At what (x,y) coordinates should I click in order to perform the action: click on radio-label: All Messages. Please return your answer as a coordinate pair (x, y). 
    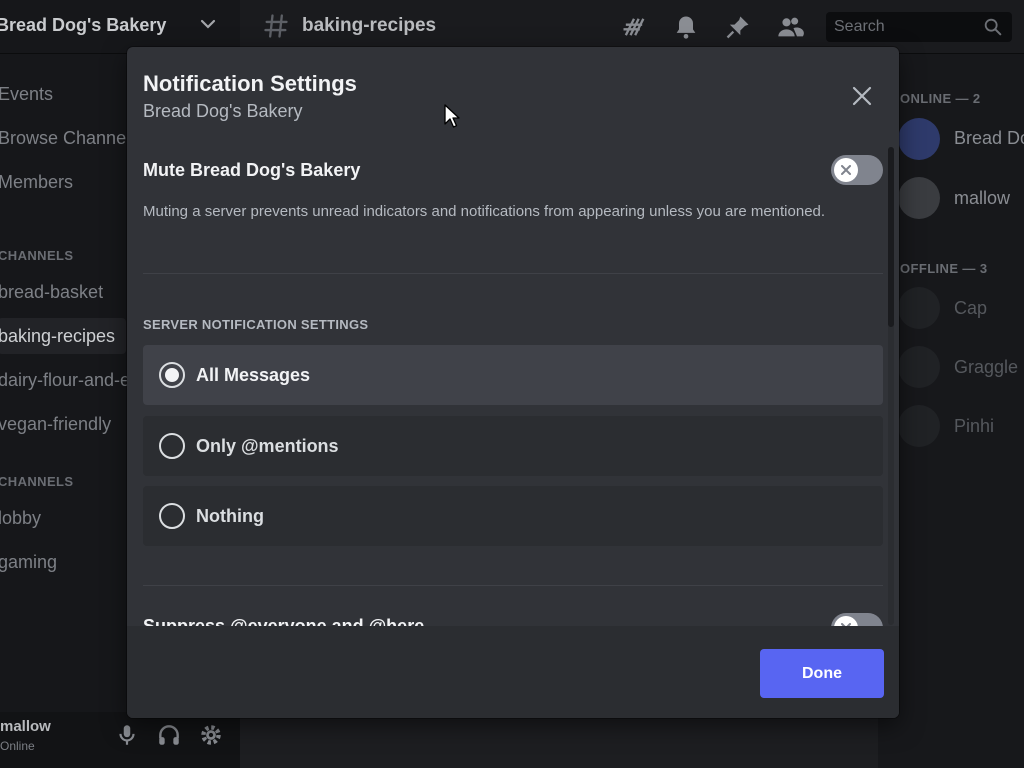
    Looking at the image, I should click on (253, 375).